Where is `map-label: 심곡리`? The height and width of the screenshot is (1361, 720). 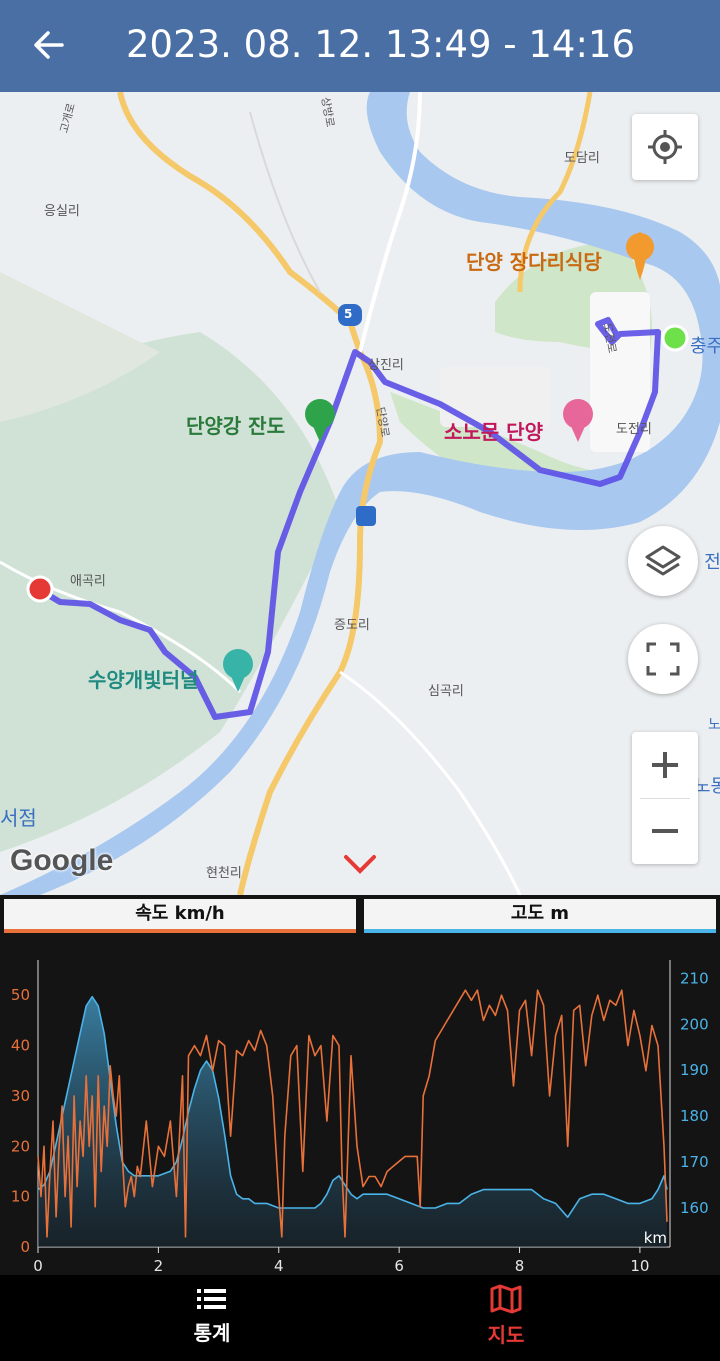 map-label: 심곡리 is located at coordinates (446, 691).